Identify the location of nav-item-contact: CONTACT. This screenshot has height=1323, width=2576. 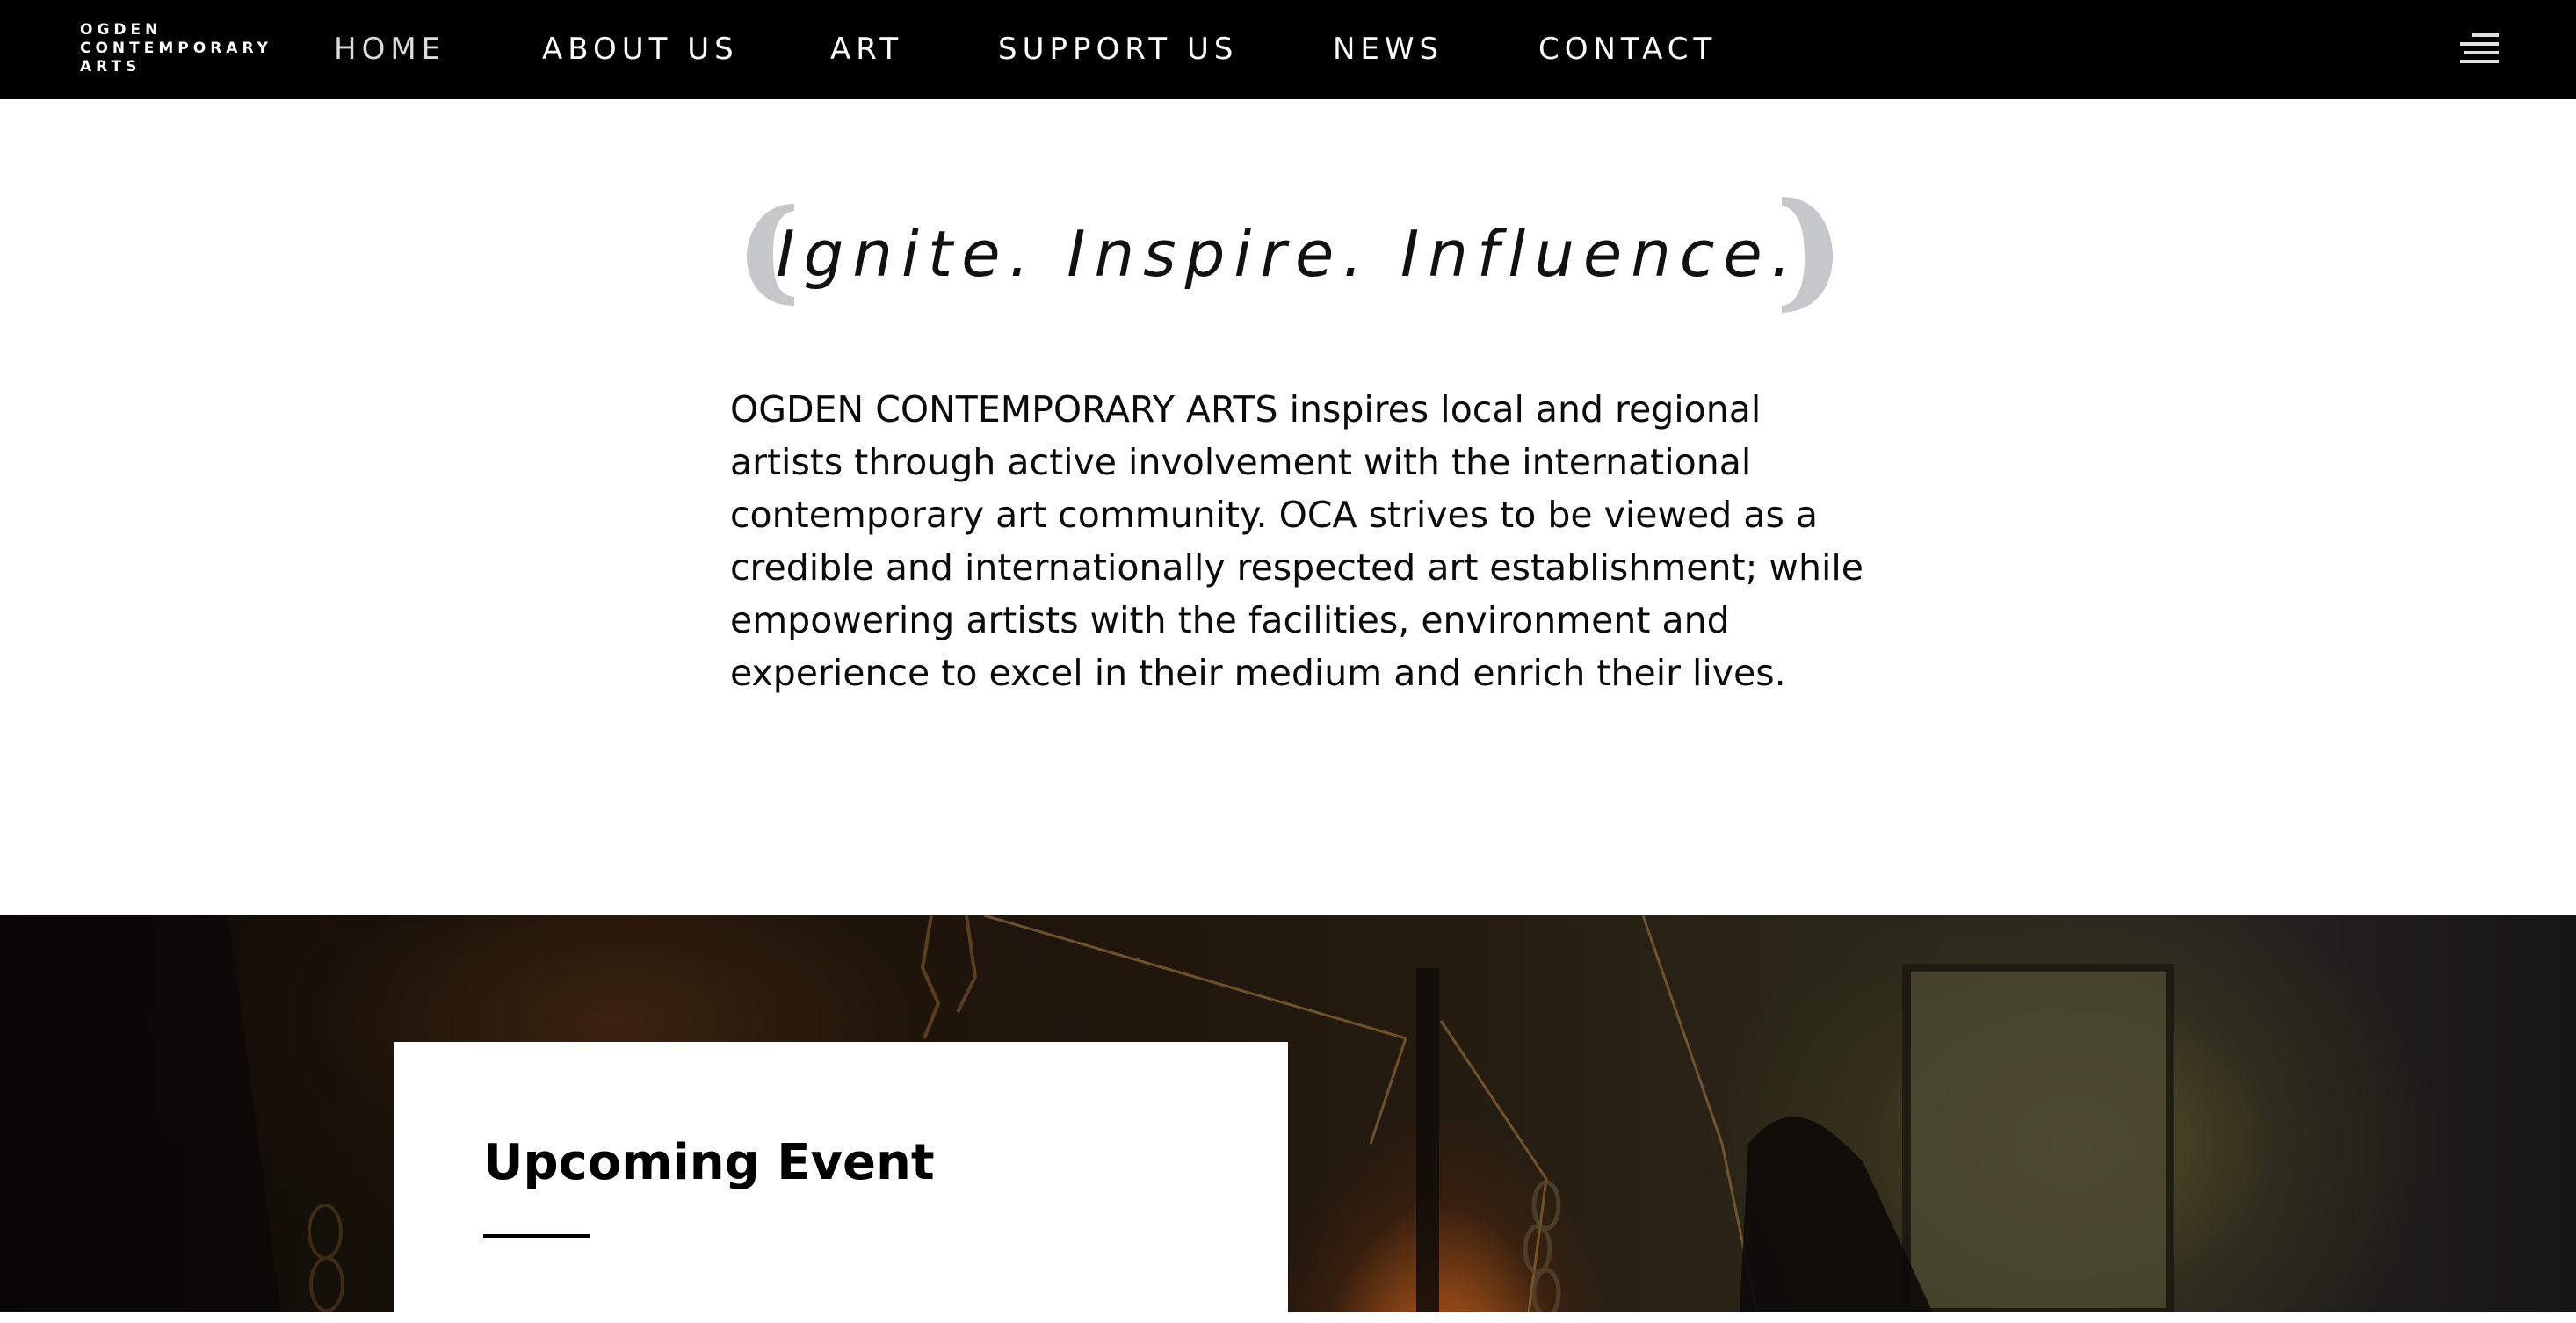
(1627, 50).